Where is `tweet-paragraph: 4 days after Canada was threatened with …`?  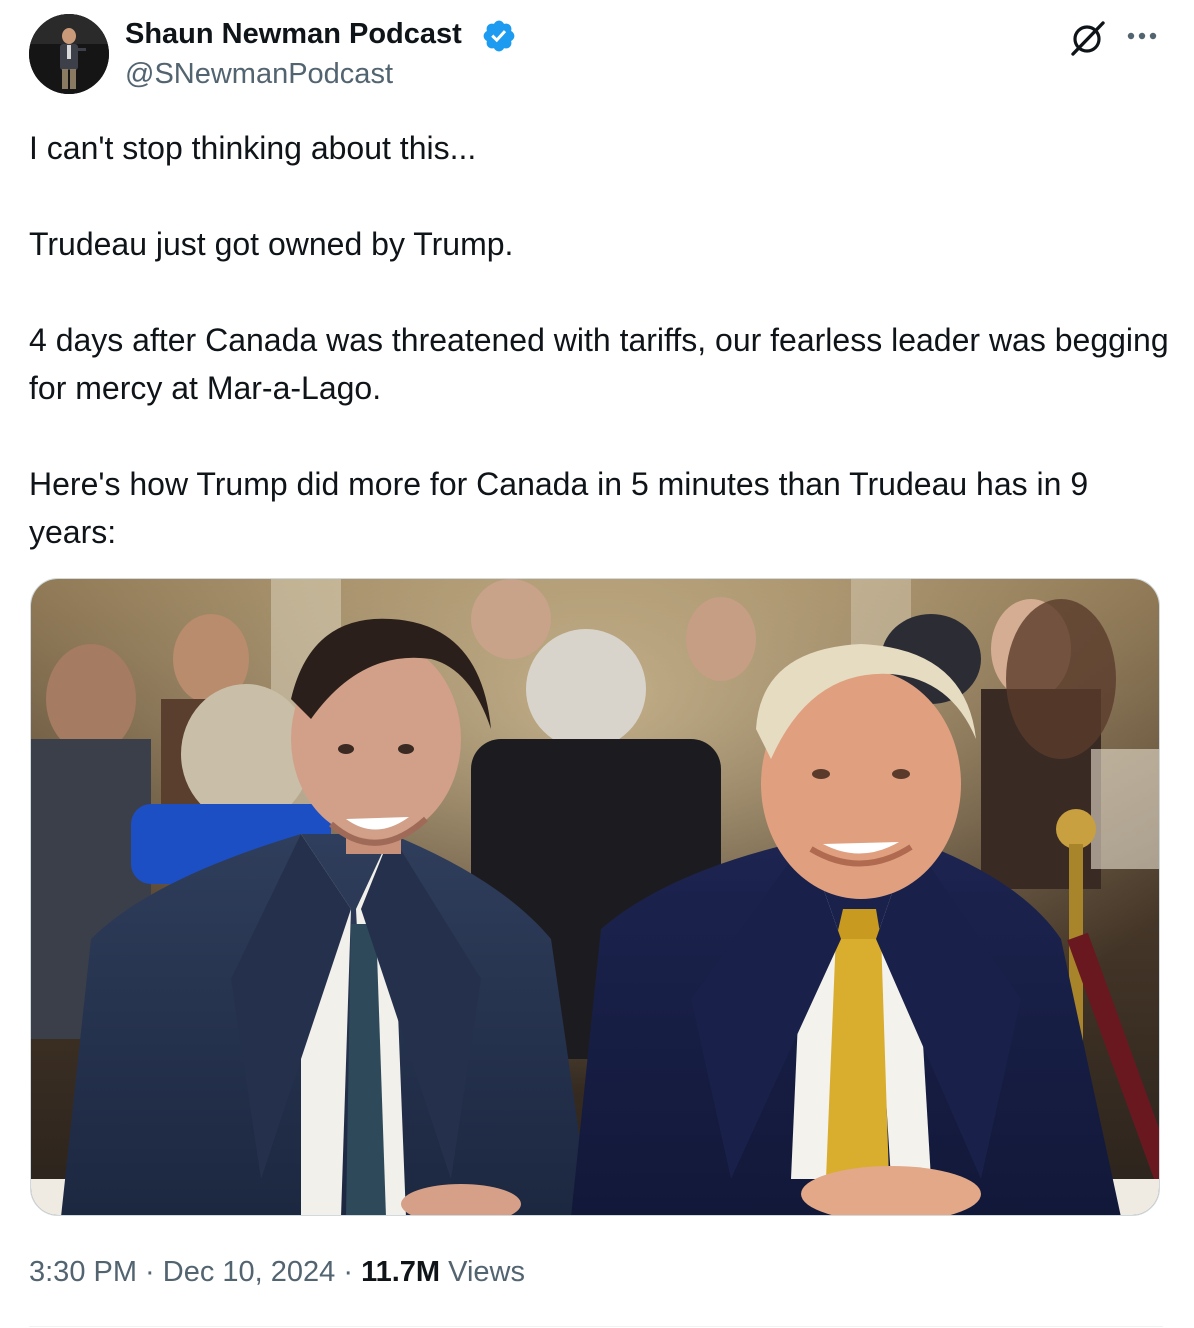 tweet-paragraph: 4 days after Canada was threatened with … is located at coordinates (599, 364).